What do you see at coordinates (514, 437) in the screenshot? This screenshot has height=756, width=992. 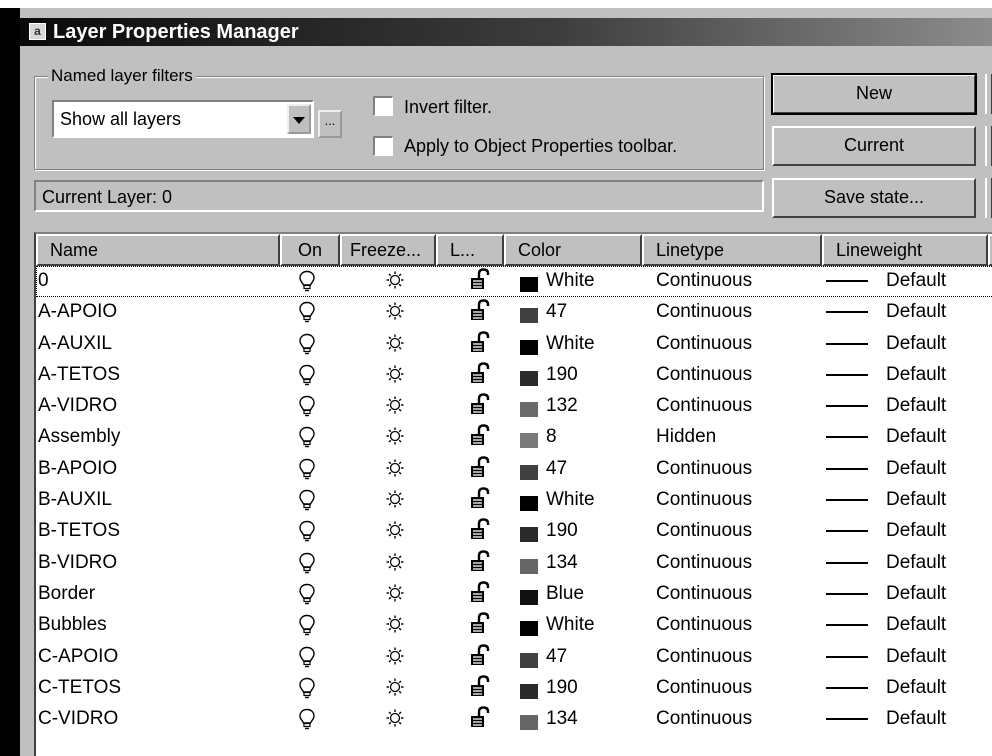 I see `layer-row: Assembly 8 Hidden Default` at bounding box center [514, 437].